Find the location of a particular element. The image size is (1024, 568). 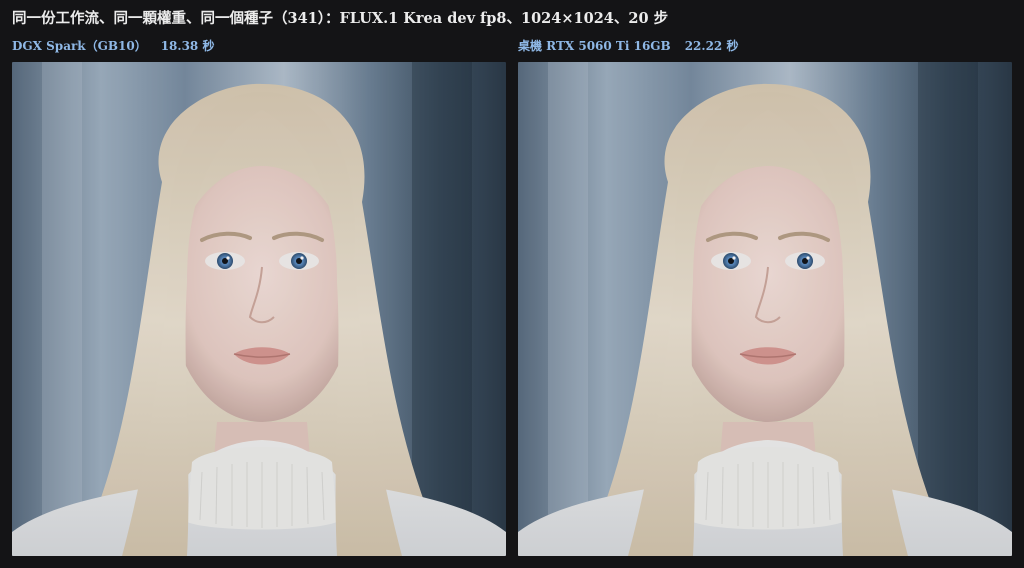

device-label: 桌機 RTX 5060 Ti 16GB is located at coordinates (594, 46).